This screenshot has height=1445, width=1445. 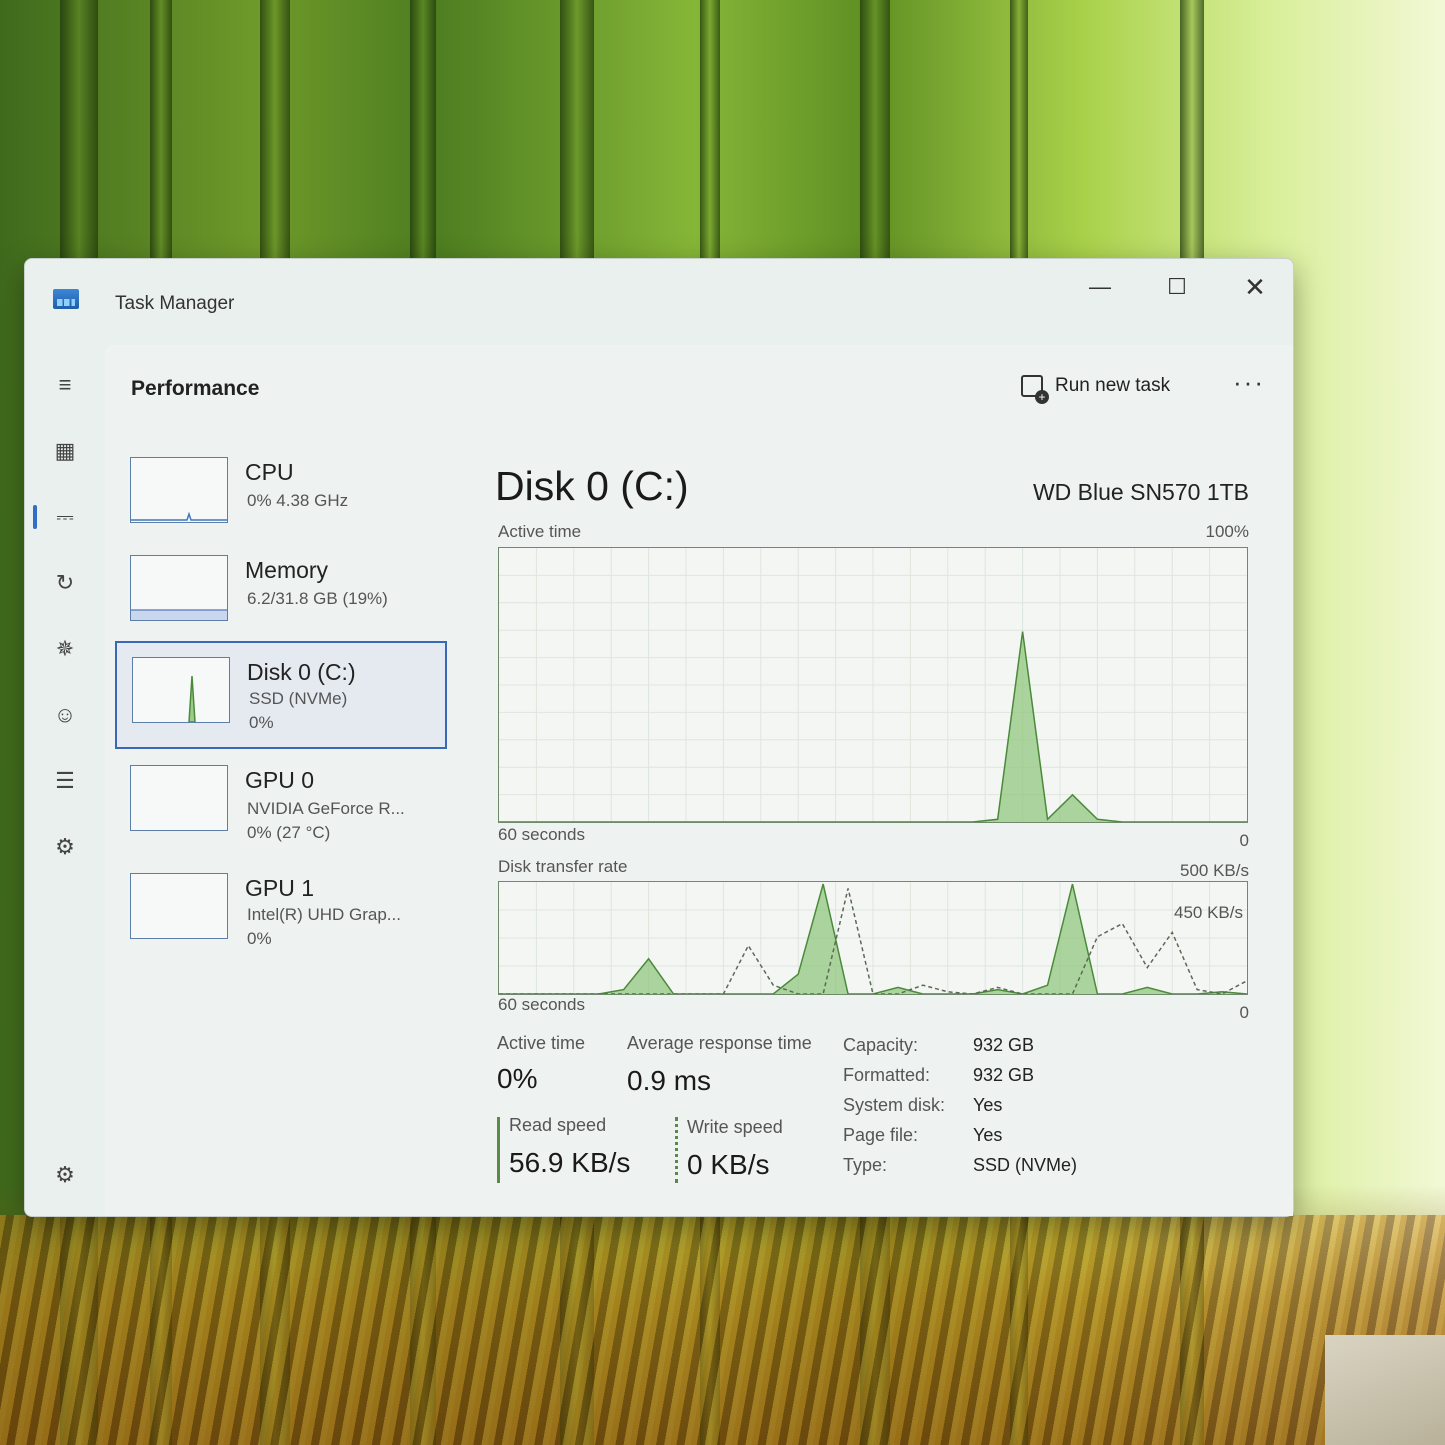 I want to click on perf-item-gpu1: GPU 1 Intel(R) UHD Grap... 0%, so click(x=281, y=913).